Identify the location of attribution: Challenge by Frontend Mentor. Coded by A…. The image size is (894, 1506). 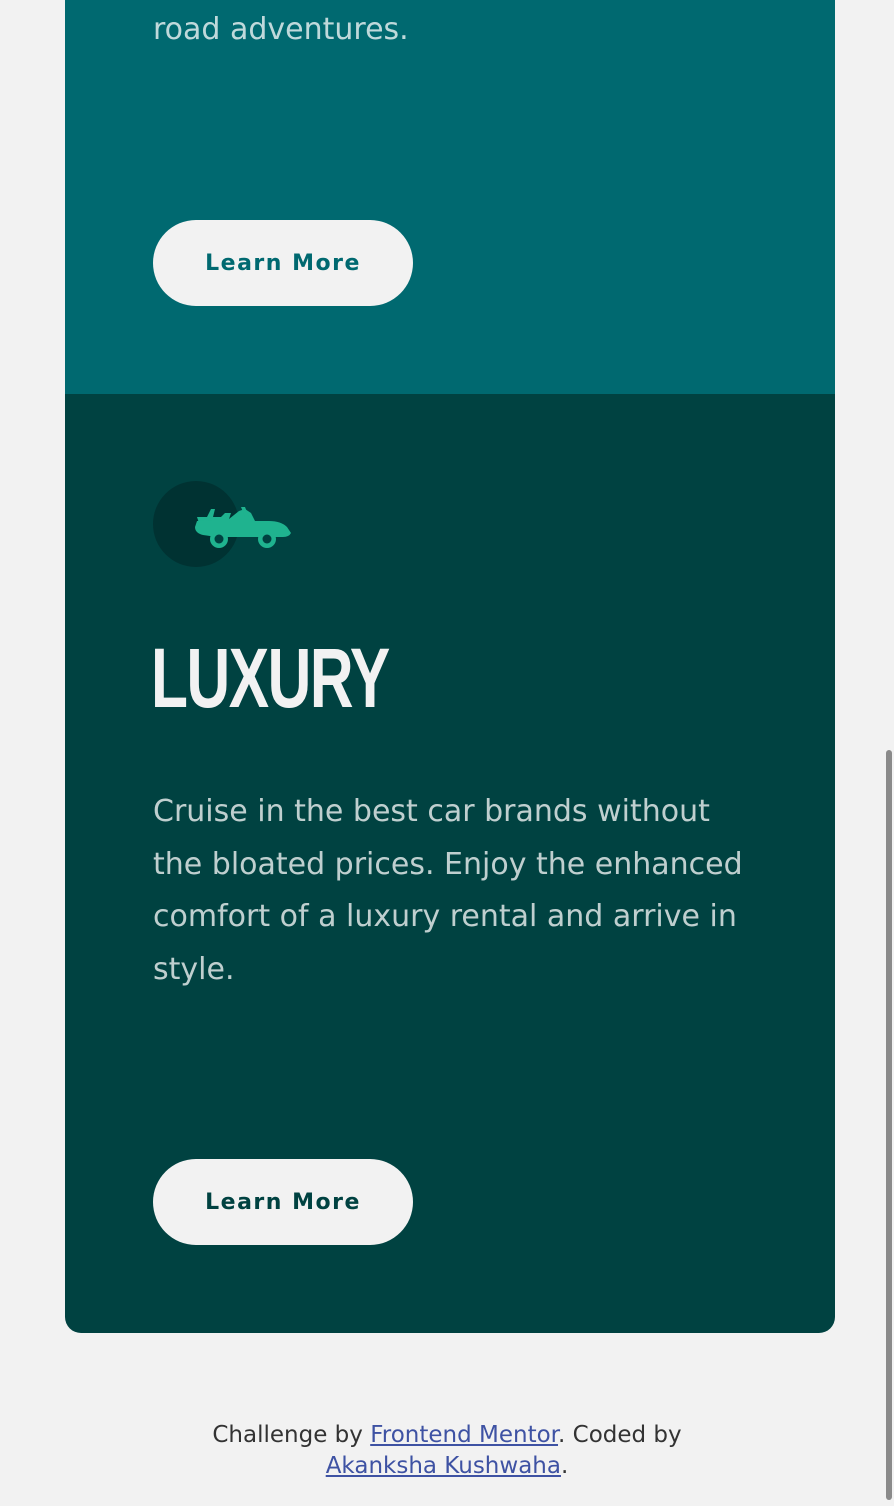
(447, 1451).